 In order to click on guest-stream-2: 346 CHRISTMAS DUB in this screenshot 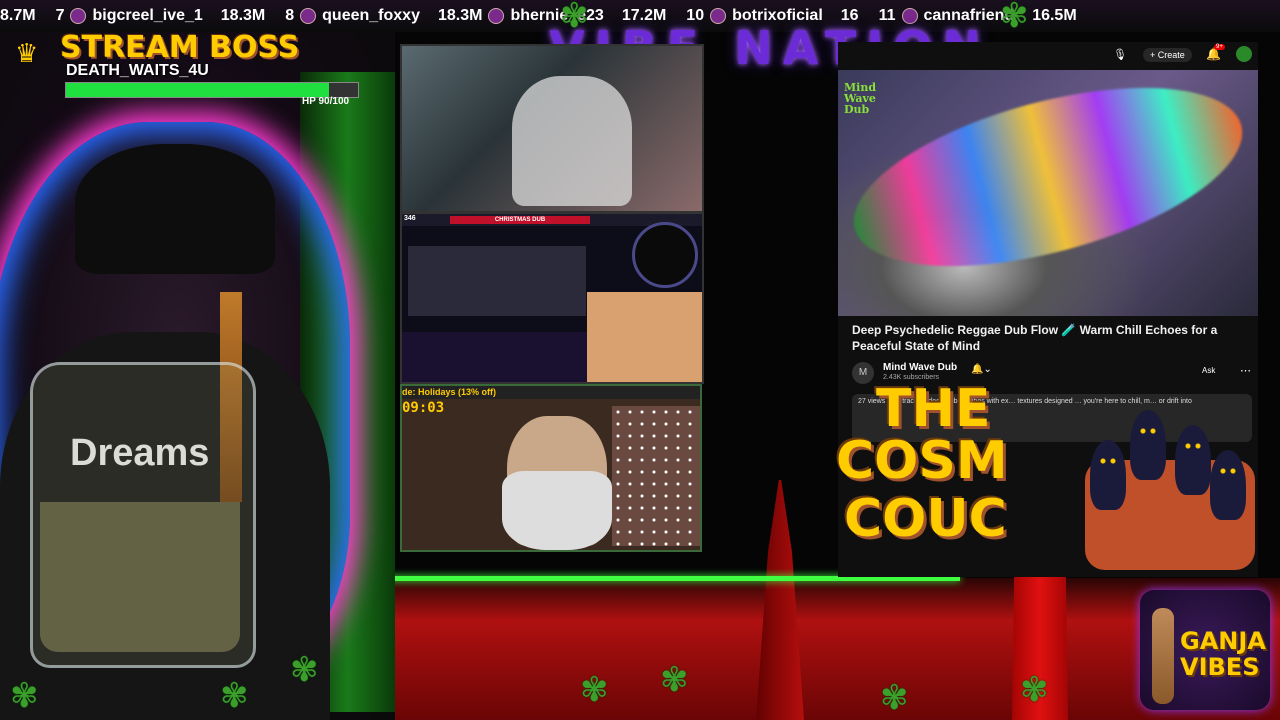, I will do `click(552, 298)`.